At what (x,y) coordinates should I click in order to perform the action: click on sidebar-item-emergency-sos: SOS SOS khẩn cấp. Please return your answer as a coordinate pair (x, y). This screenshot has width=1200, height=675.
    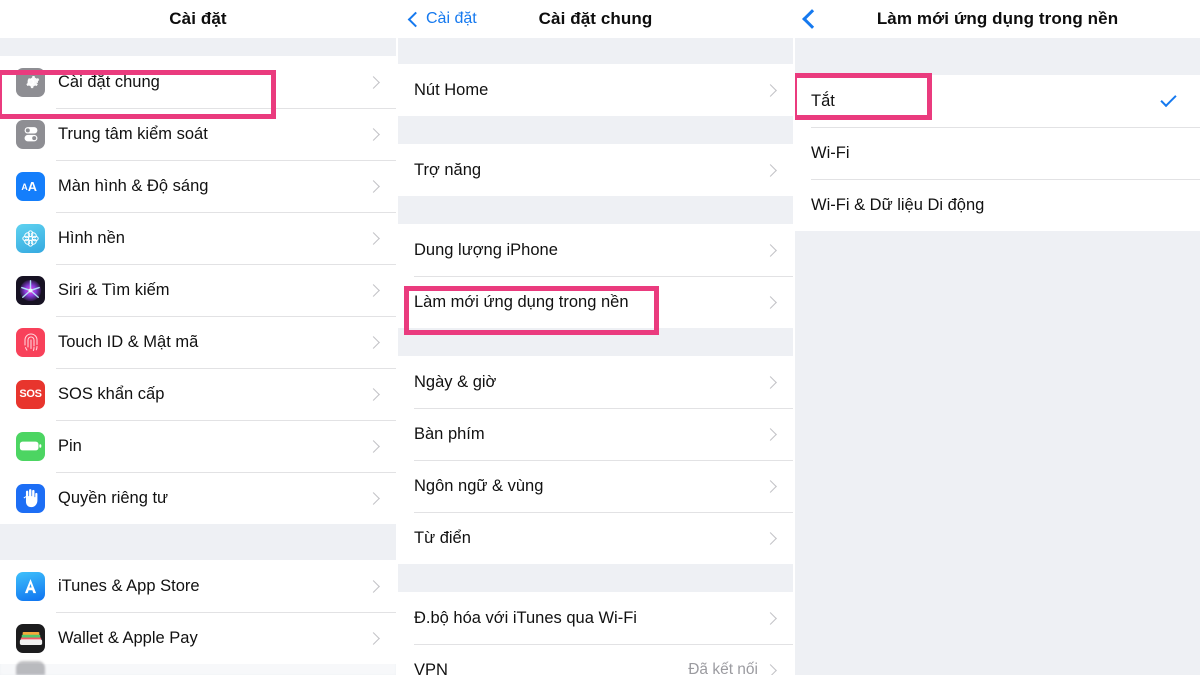
    Looking at the image, I should click on (198, 394).